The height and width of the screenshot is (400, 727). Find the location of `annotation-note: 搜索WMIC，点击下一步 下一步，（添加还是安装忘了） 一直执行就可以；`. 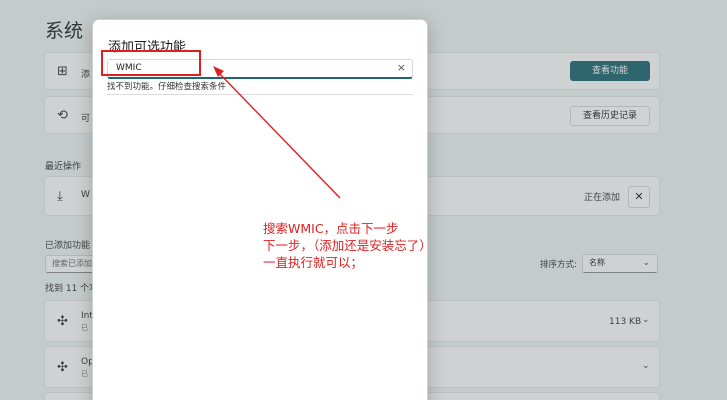

annotation-note: 搜索WMIC，点击下一步 下一步，（添加还是安装忘了） 一直执行就可以； is located at coordinates (347, 245).